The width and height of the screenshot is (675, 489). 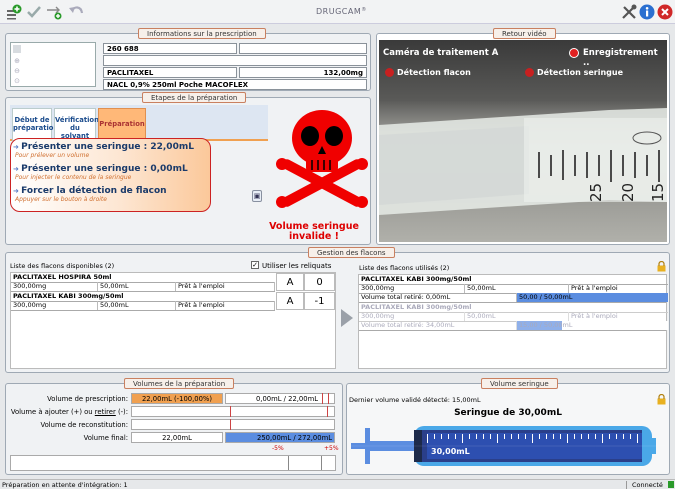 I want to click on add-volume-label-pre: Volume à ajouter (+) ou, so click(x=52, y=412).